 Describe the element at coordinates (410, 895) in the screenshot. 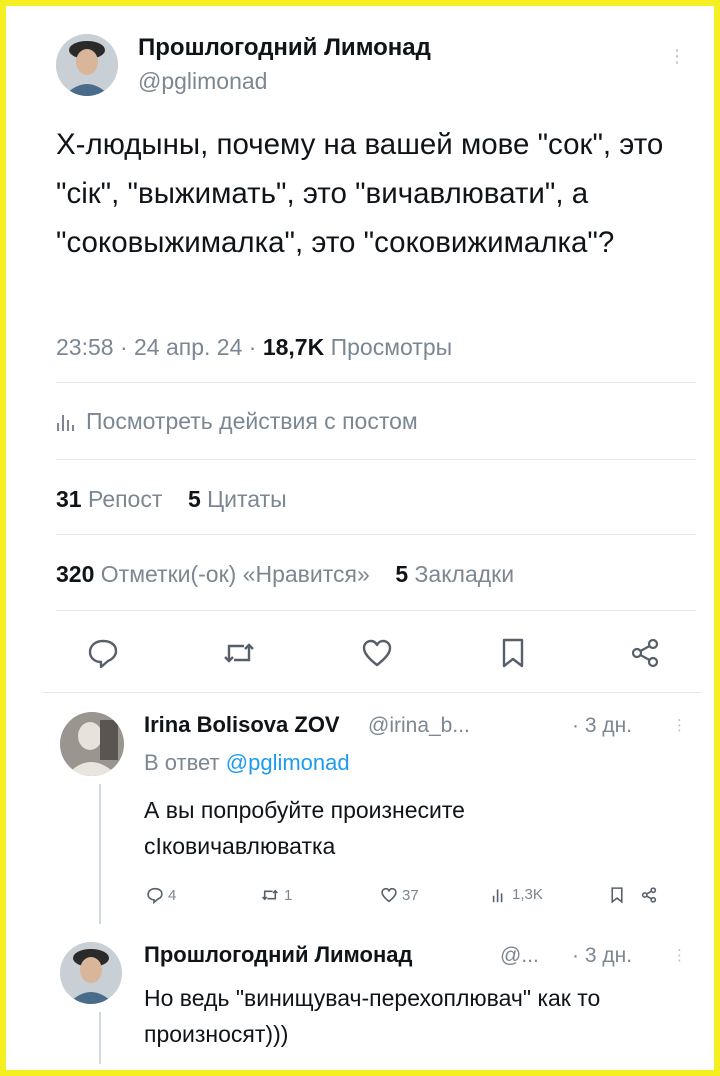

I see `like-count: 37` at that location.